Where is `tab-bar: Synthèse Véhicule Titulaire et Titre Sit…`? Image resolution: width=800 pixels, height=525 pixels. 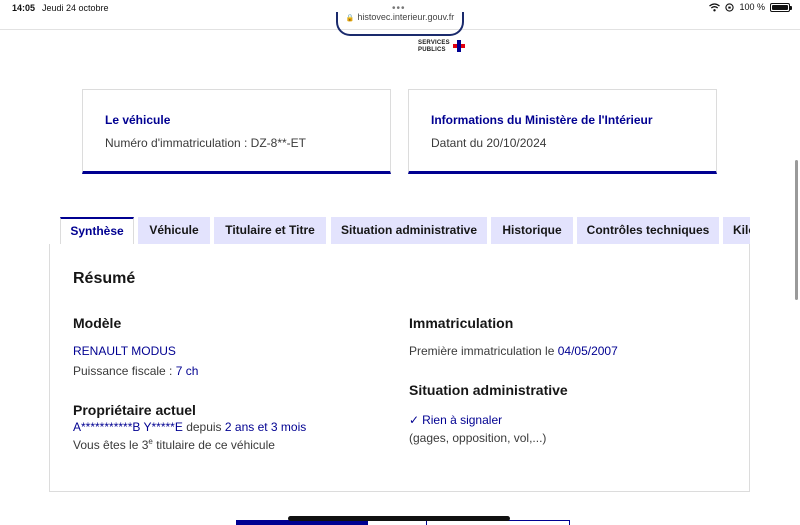 tab-bar: Synthèse Véhicule Titulaire et Titre Sit… is located at coordinates (405, 231).